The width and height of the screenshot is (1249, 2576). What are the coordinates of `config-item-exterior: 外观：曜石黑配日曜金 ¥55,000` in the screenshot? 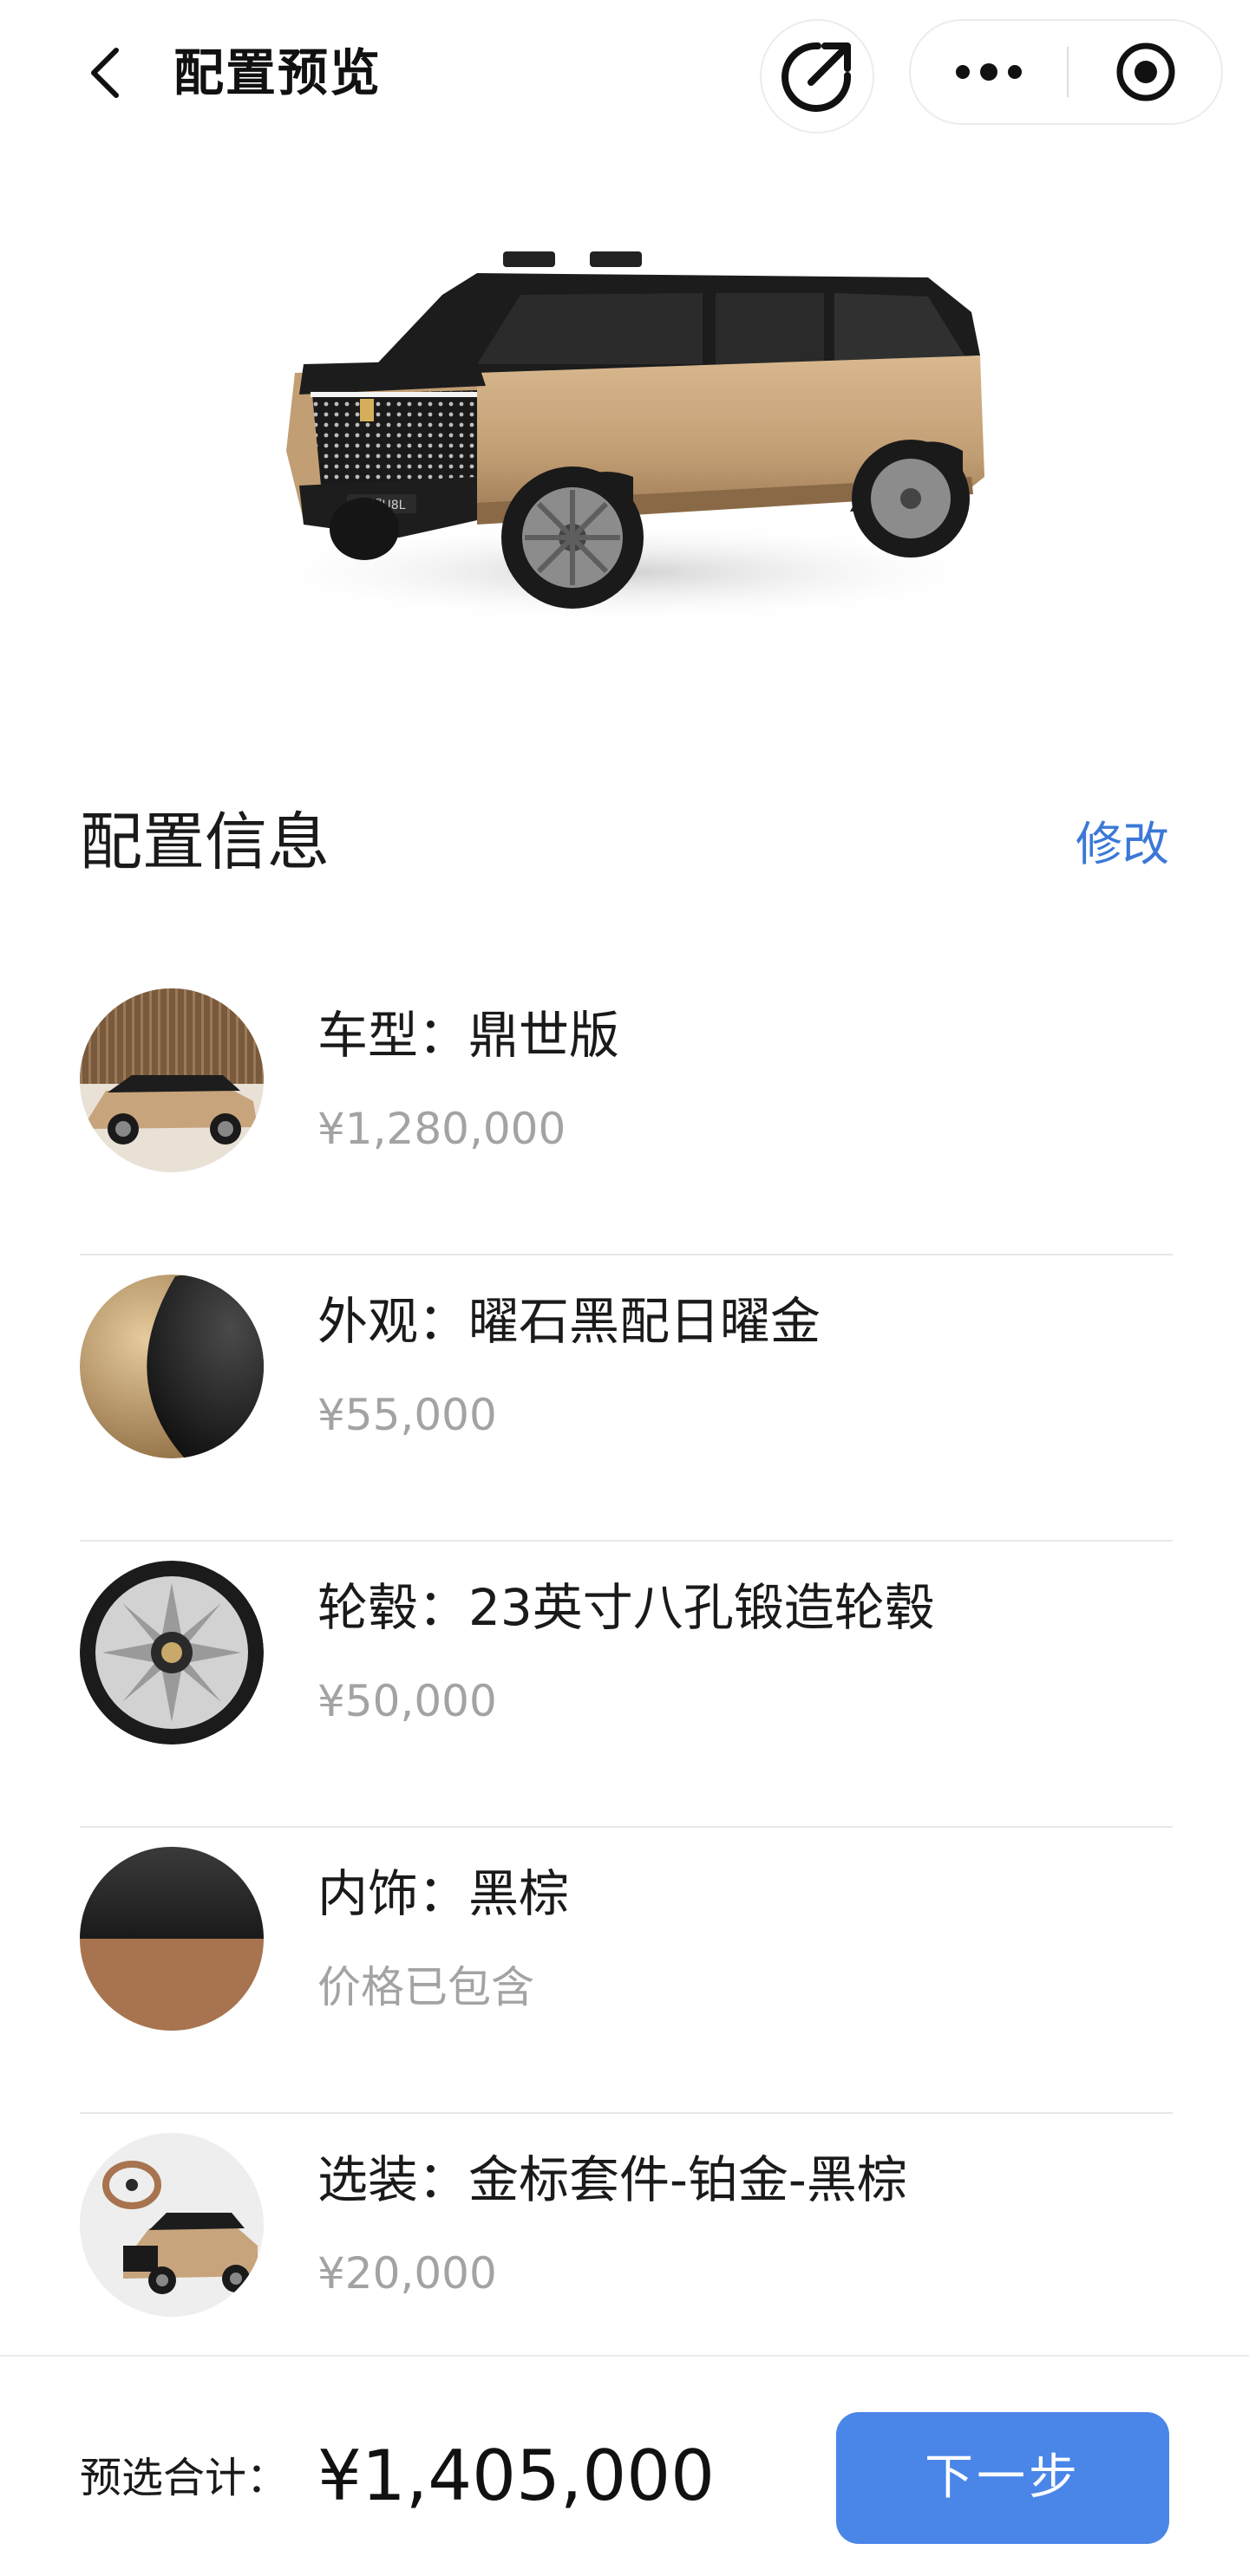 It's located at (626, 1399).